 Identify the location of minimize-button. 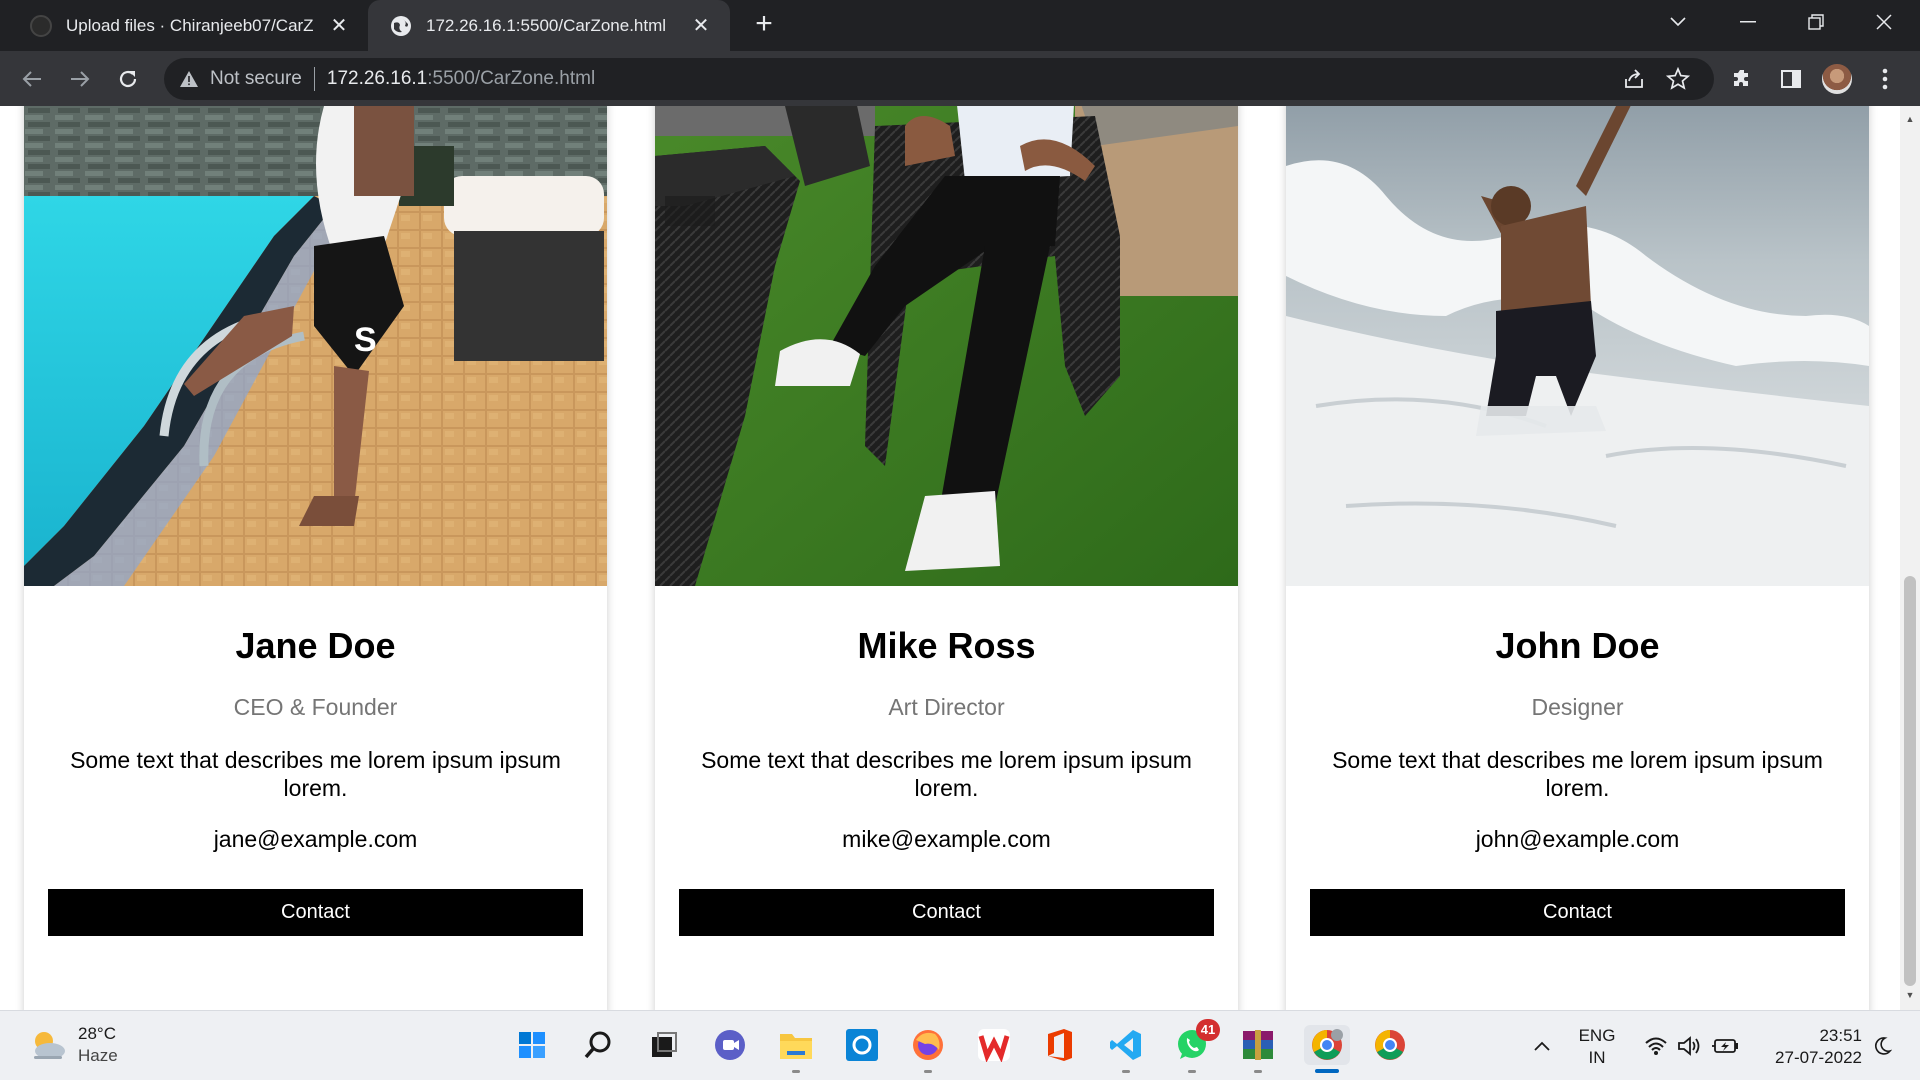
(1748, 22).